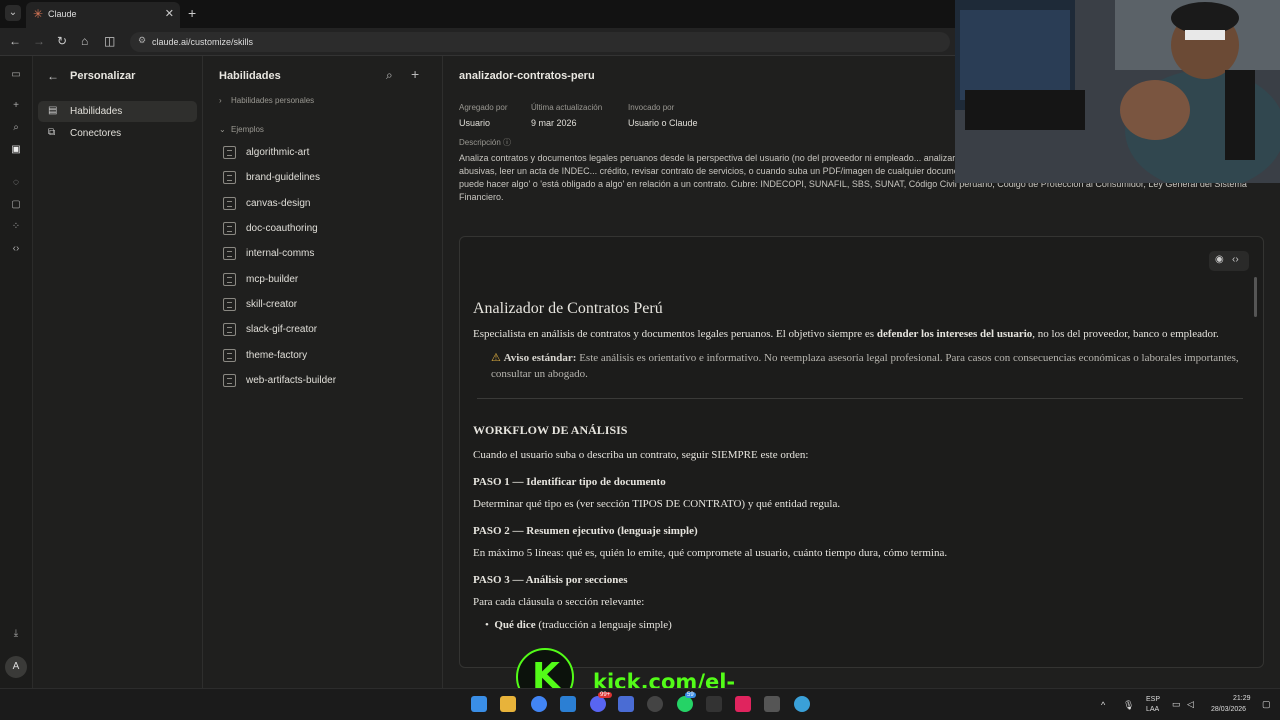 Image resolution: width=1280 pixels, height=720 pixels. What do you see at coordinates (16, 667) in the screenshot?
I see `avatar: A` at bounding box center [16, 667].